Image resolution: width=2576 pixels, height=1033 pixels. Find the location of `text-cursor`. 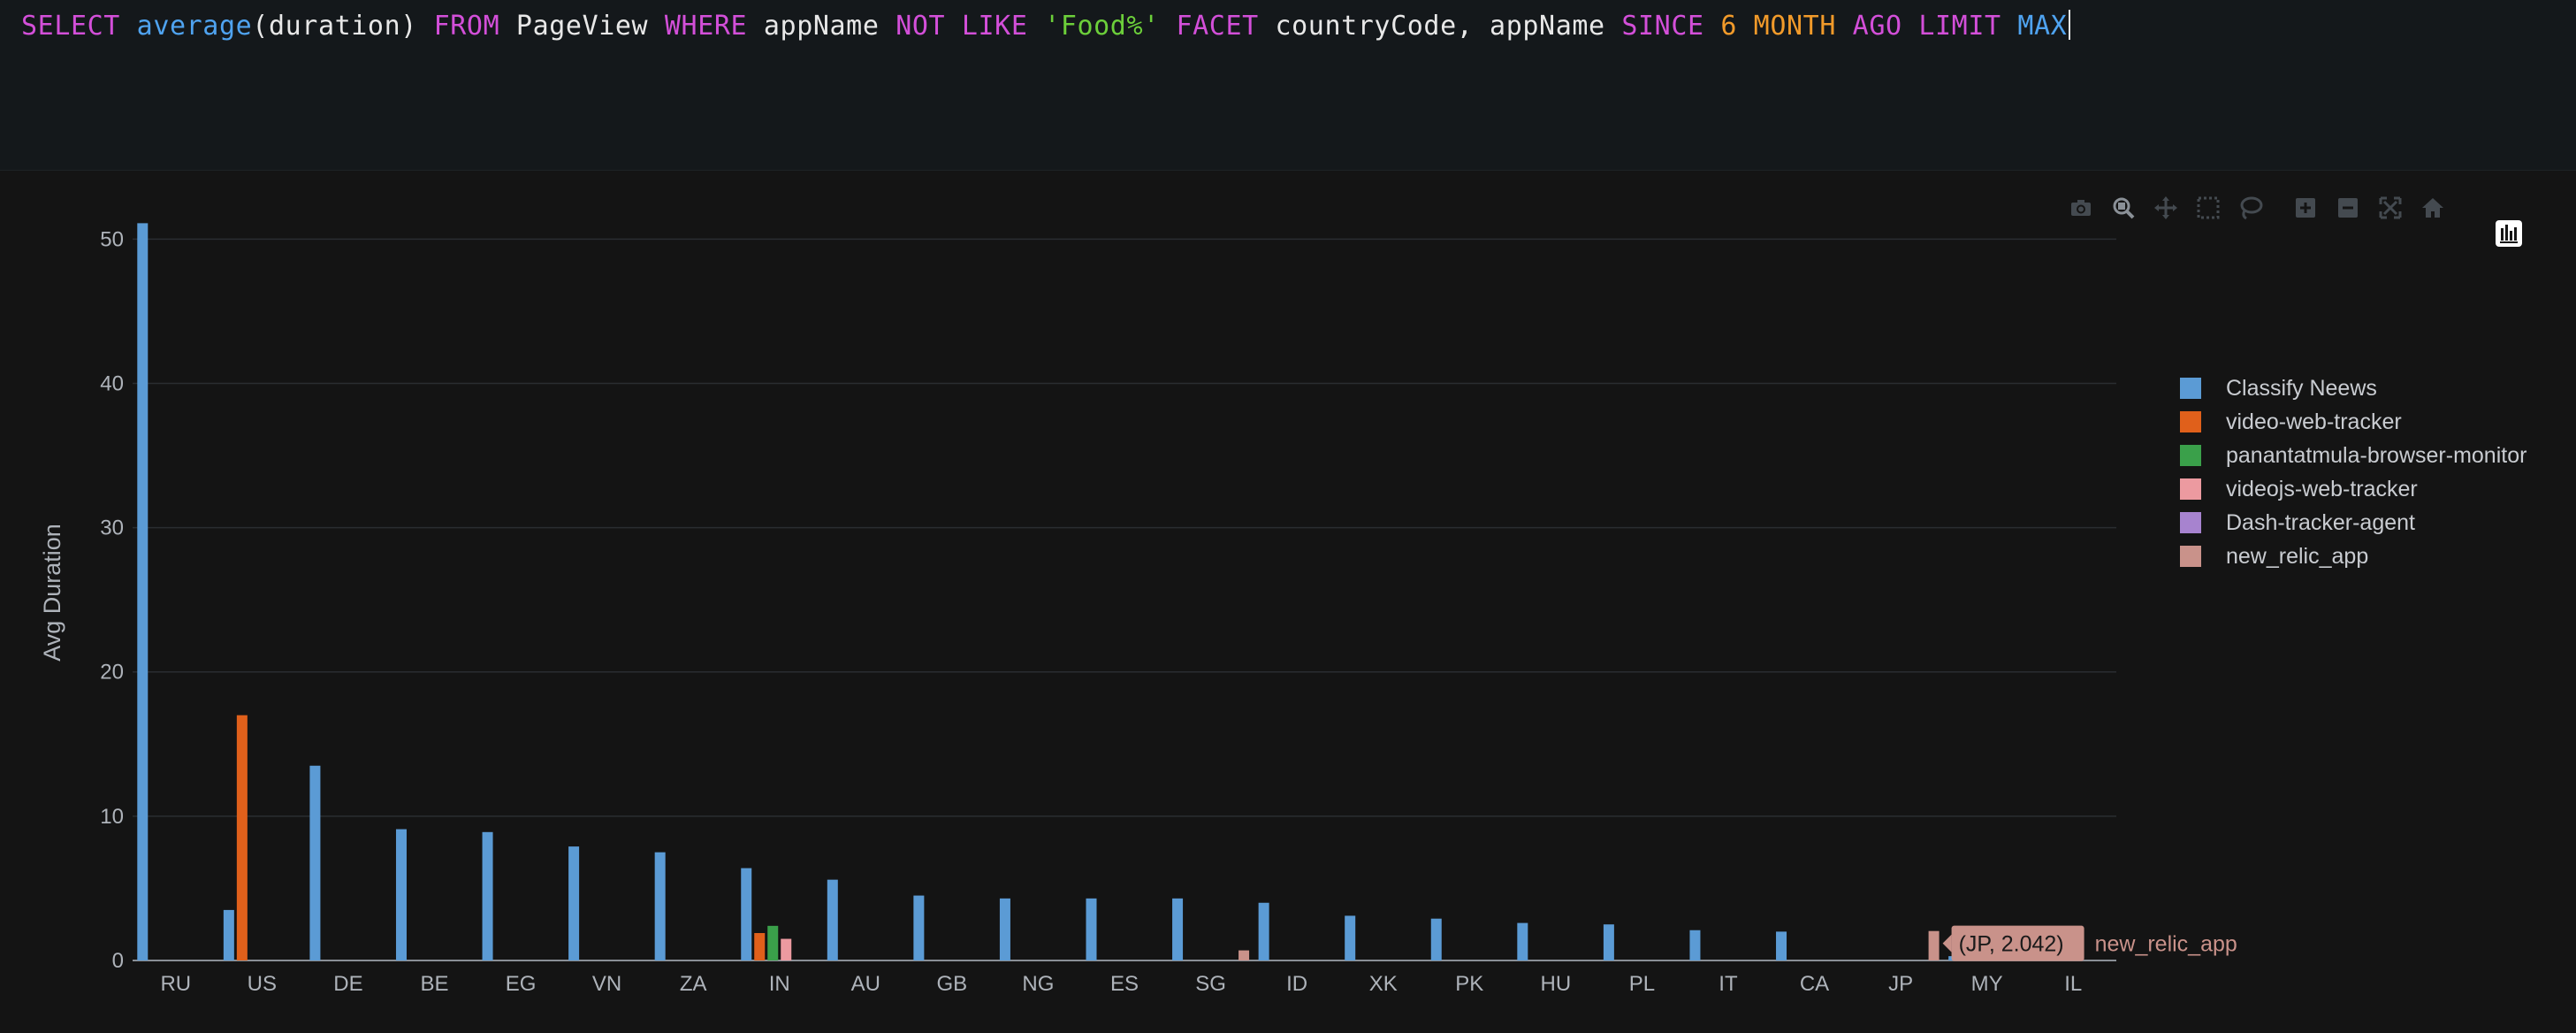

text-cursor is located at coordinates (2070, 25).